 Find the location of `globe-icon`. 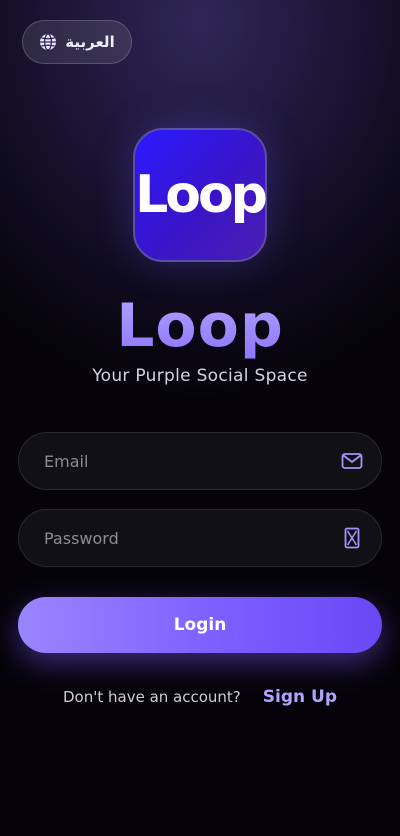

globe-icon is located at coordinates (48, 42).